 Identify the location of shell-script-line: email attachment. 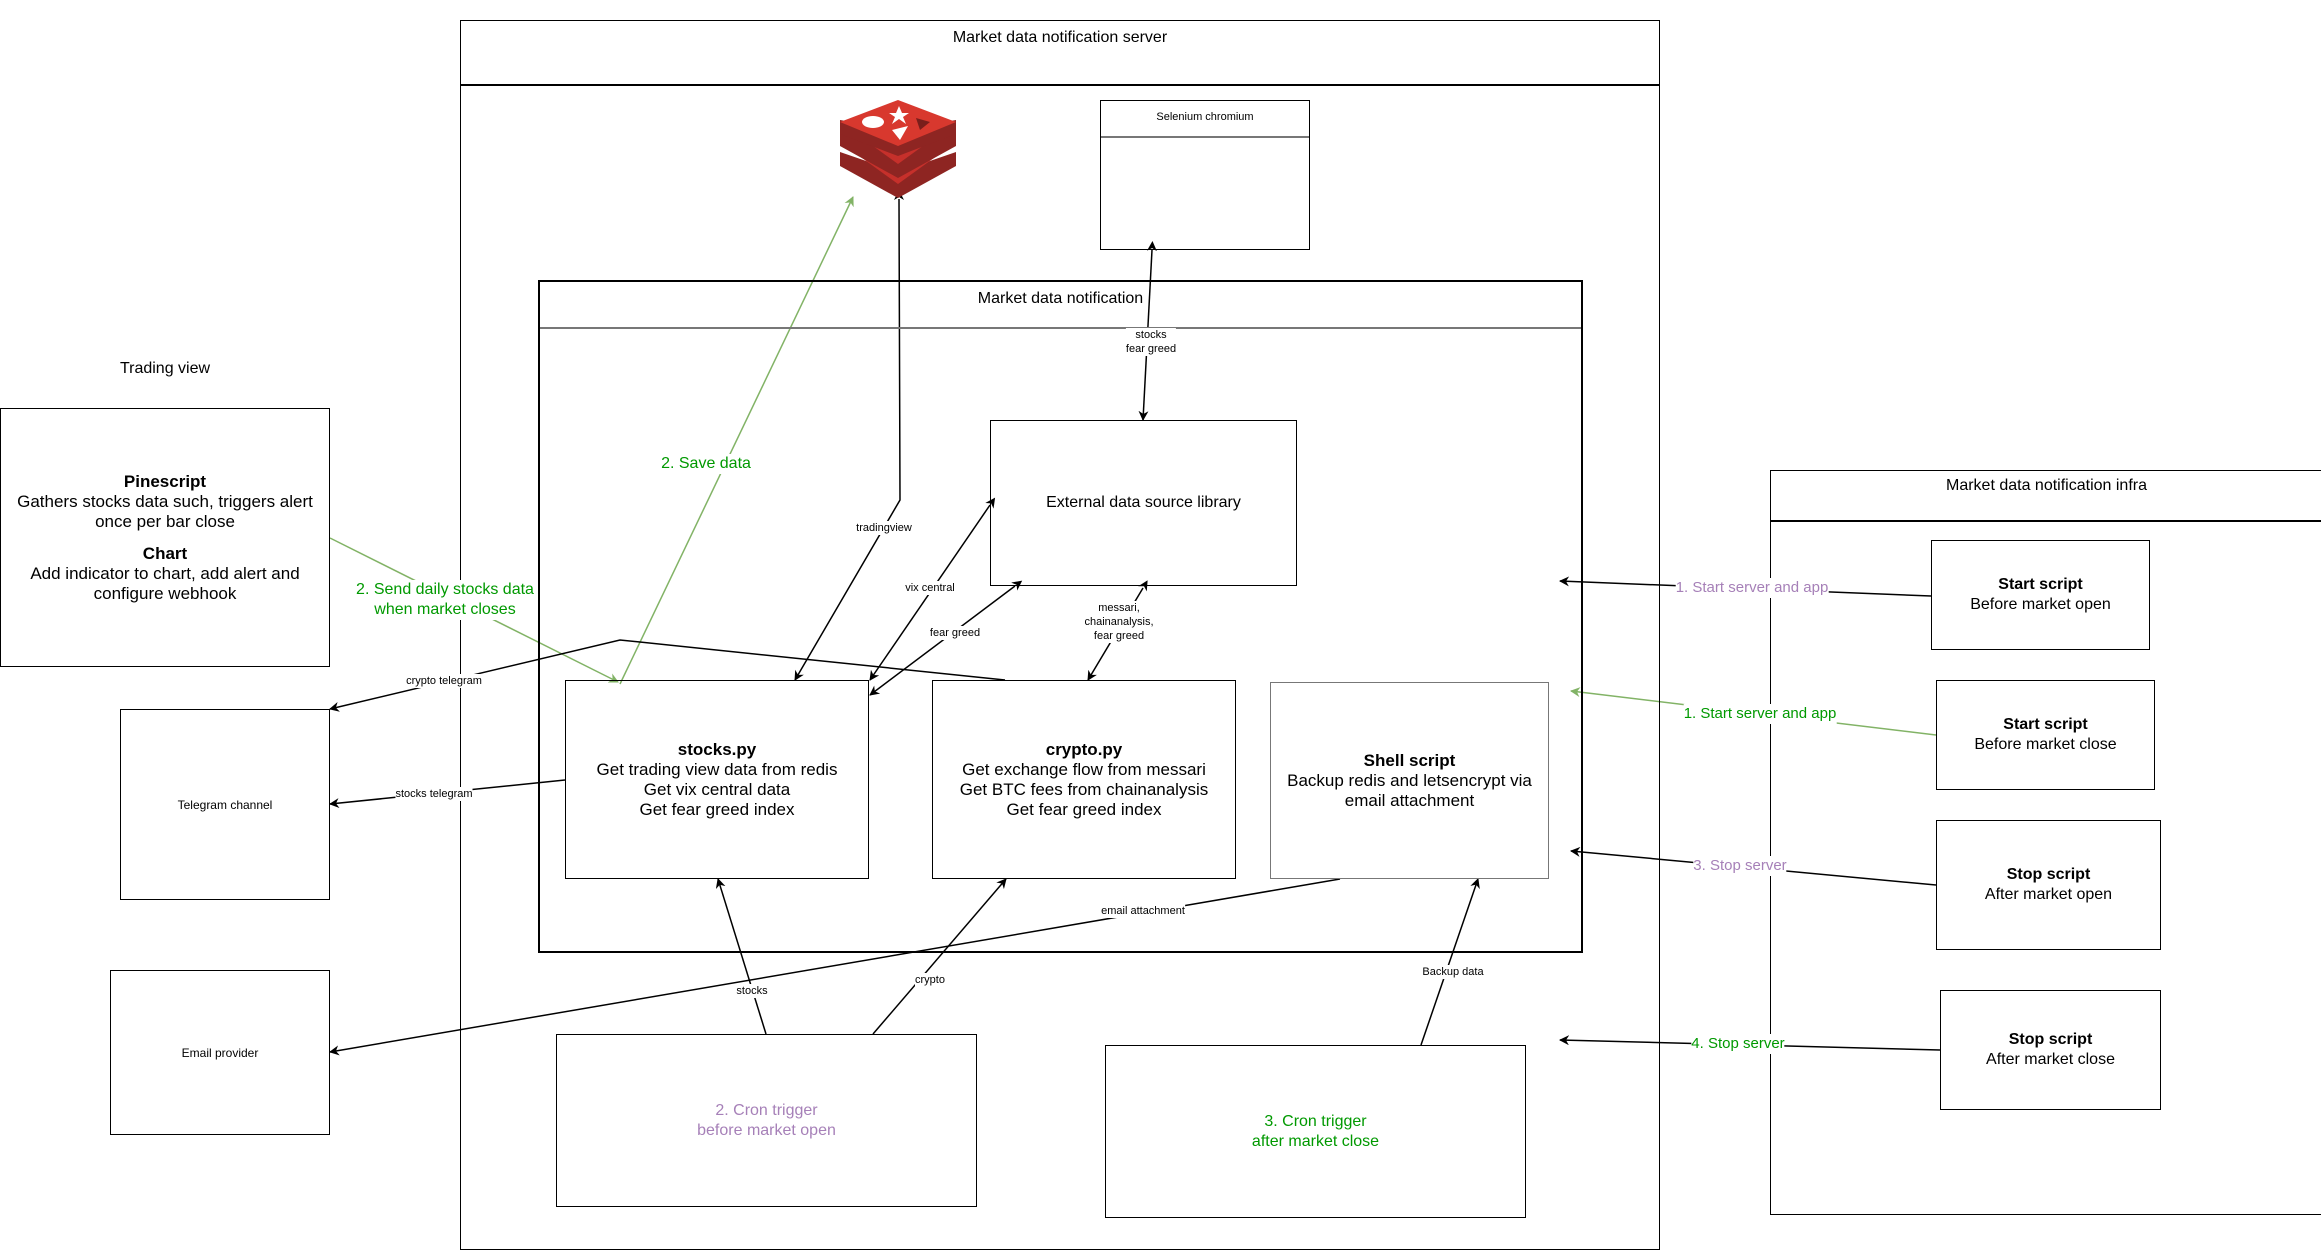
(1409, 800).